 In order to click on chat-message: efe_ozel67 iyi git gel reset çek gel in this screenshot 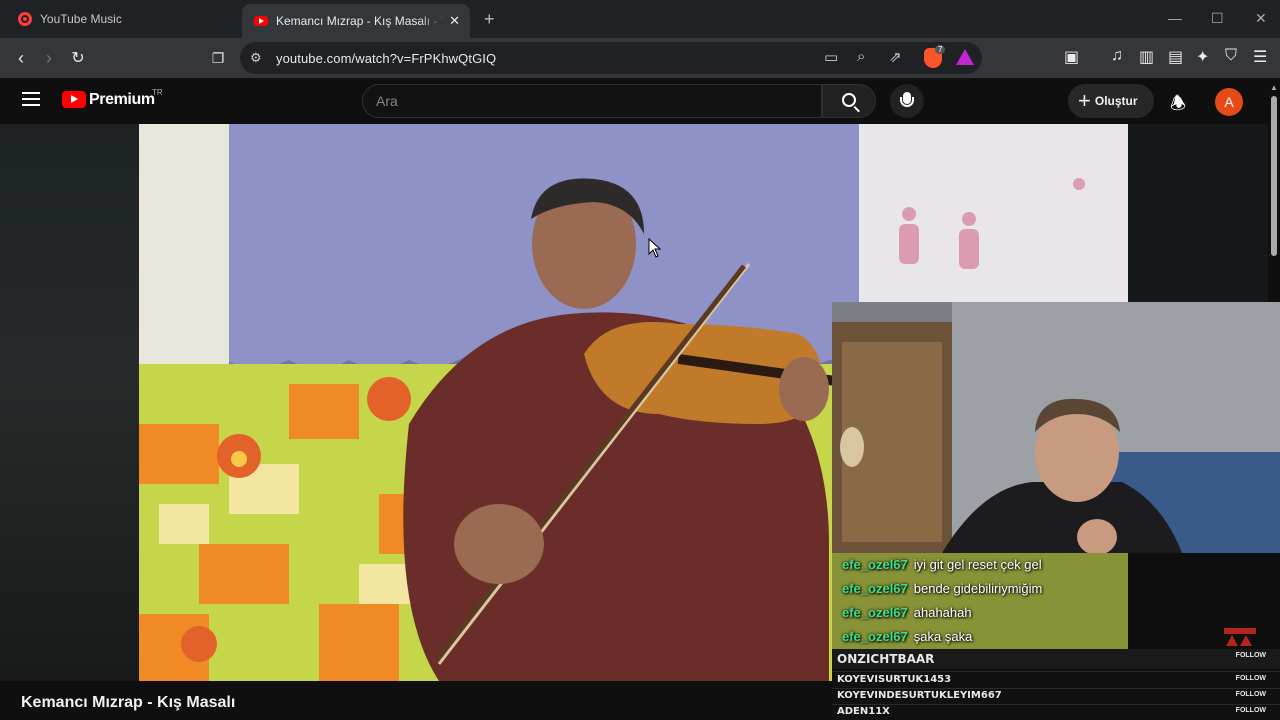, I will do `click(942, 564)`.